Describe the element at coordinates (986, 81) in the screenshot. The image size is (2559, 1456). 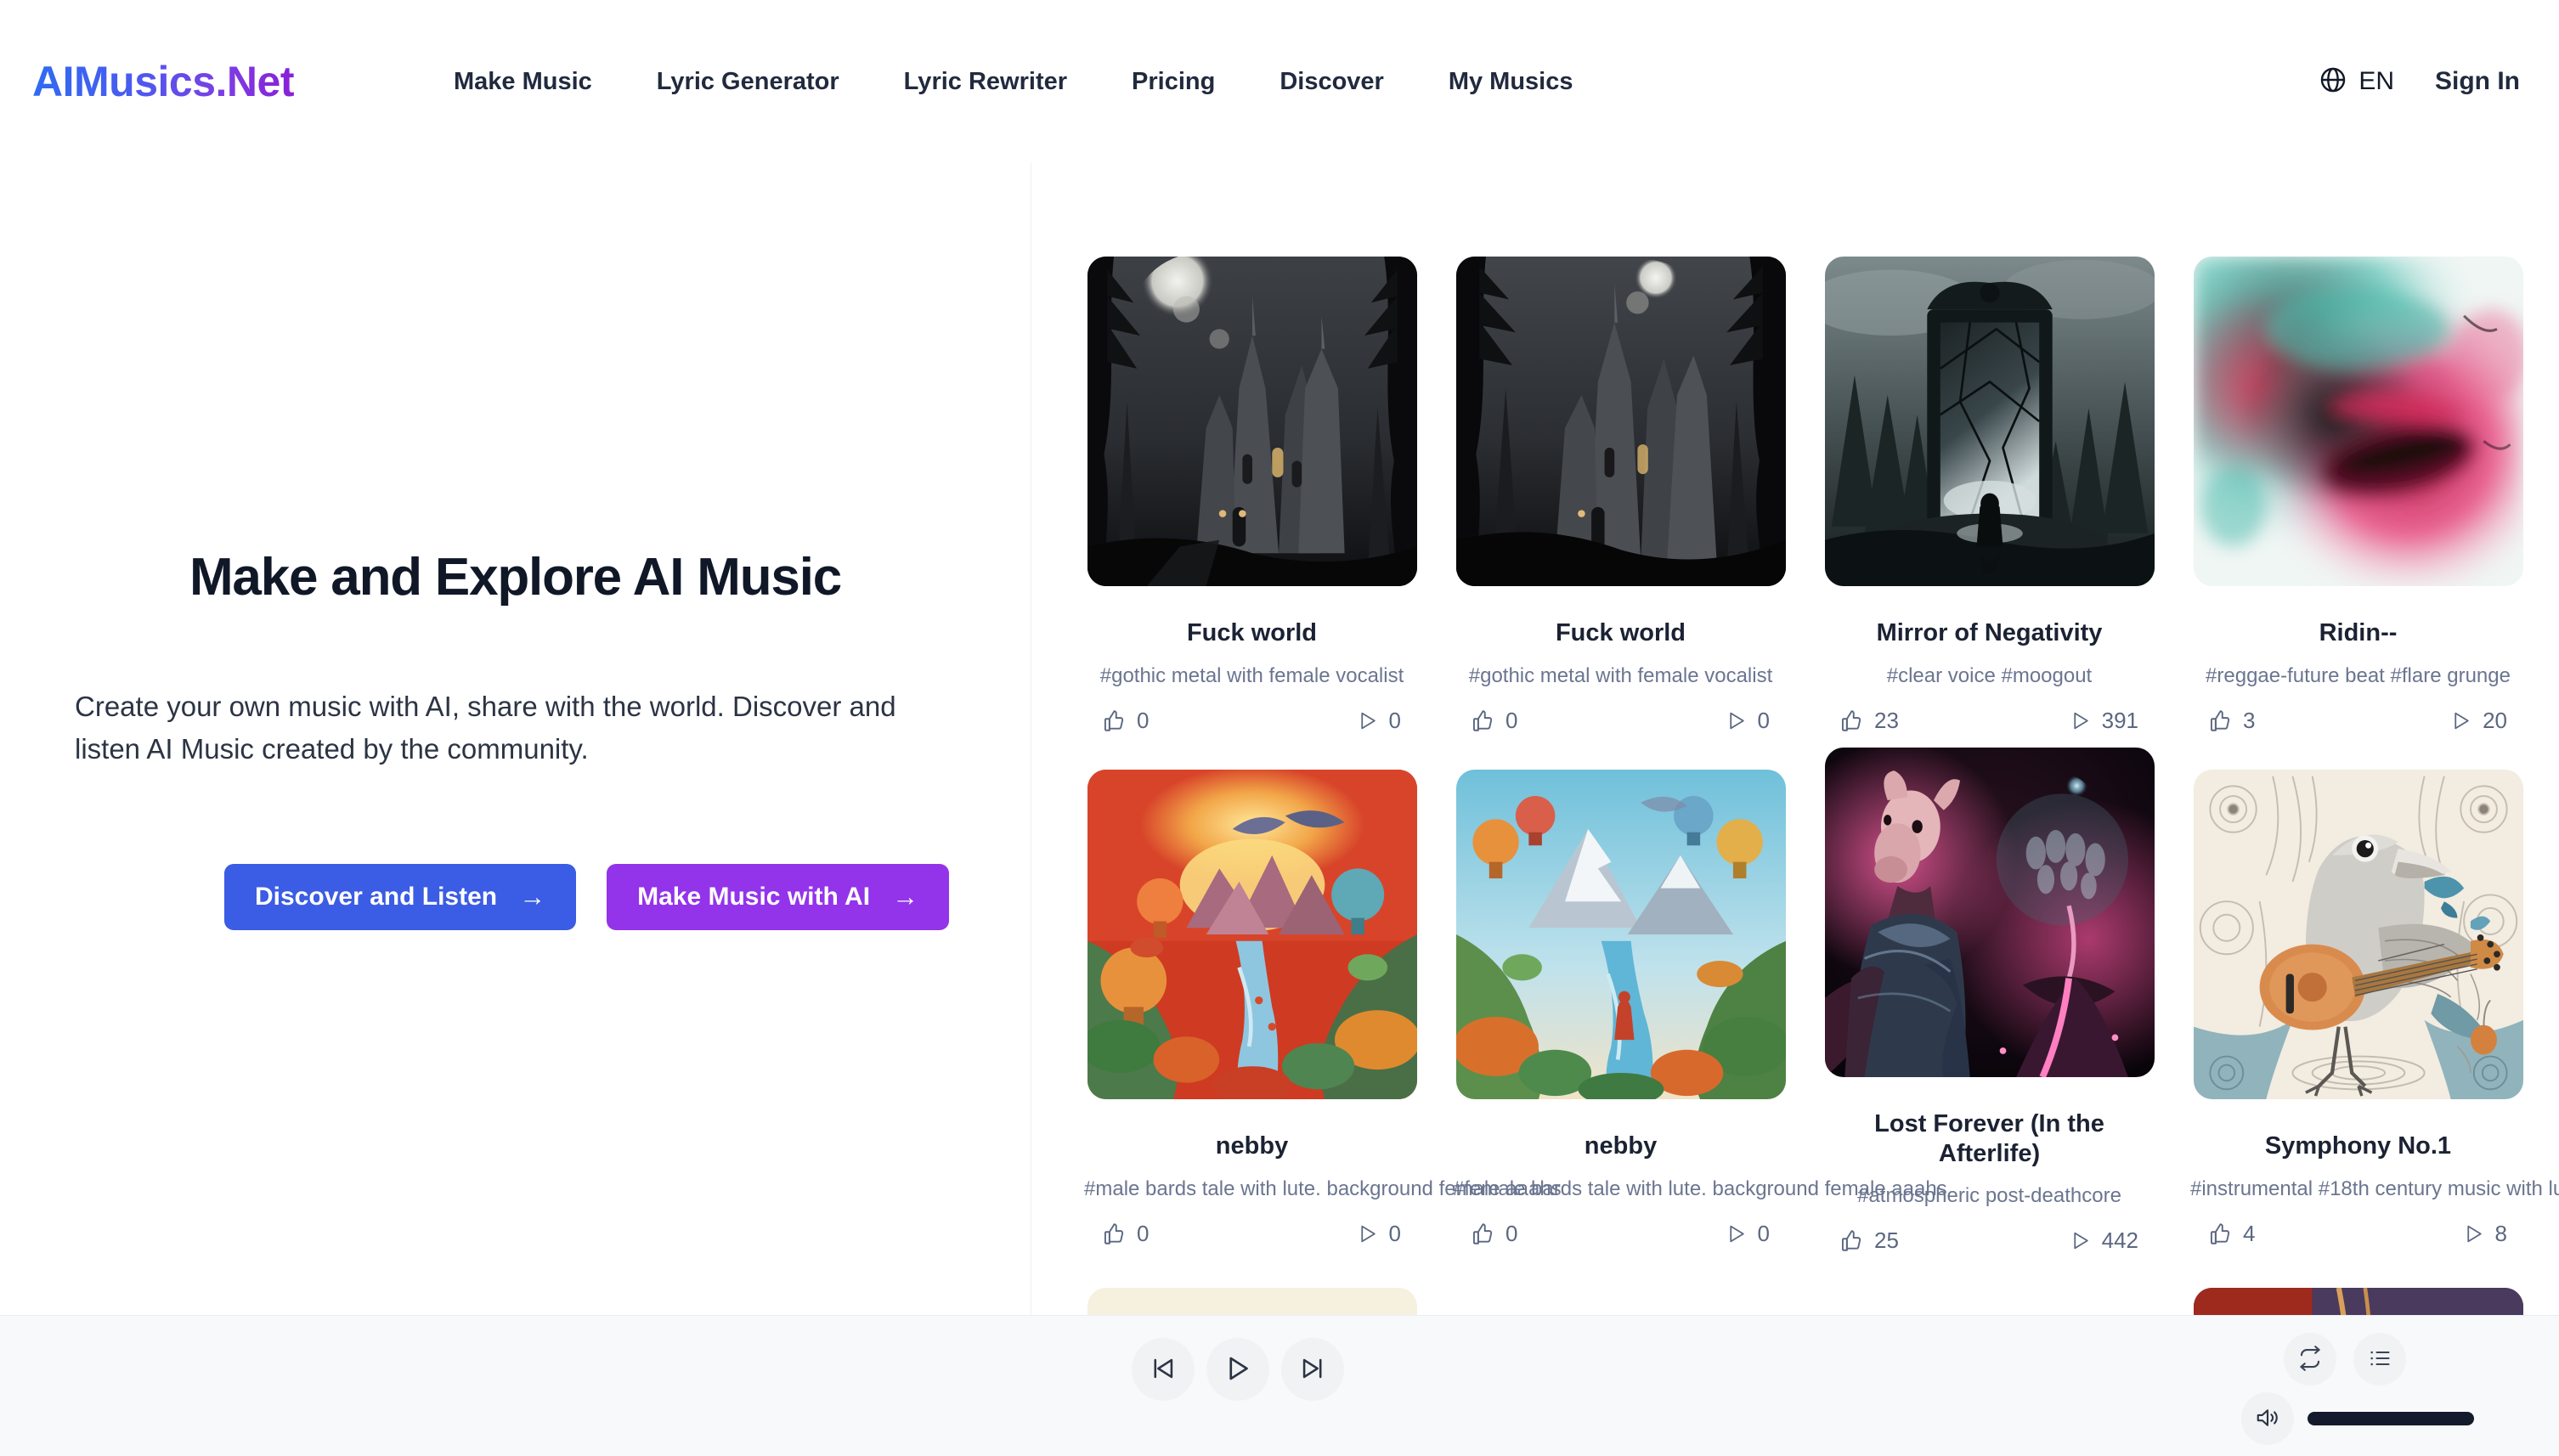
I see `nav-item-lyric-rewriter: Lyric Rewriter` at that location.